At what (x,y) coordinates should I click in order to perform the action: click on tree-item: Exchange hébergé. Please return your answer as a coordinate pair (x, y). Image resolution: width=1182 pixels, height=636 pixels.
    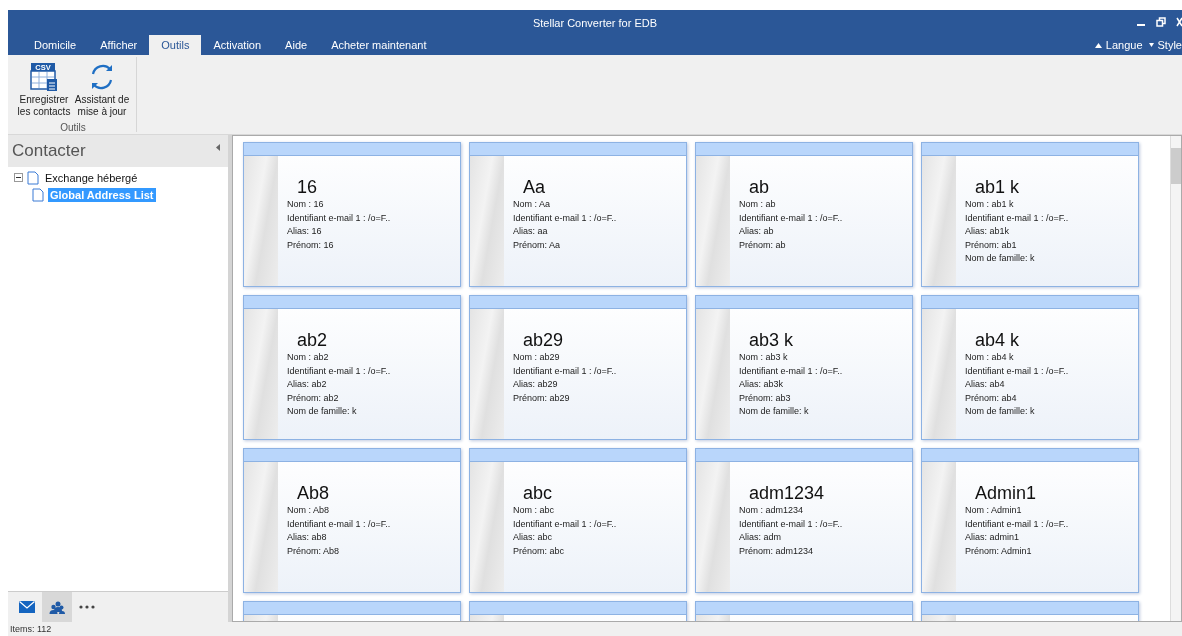
    Looking at the image, I should click on (91, 177).